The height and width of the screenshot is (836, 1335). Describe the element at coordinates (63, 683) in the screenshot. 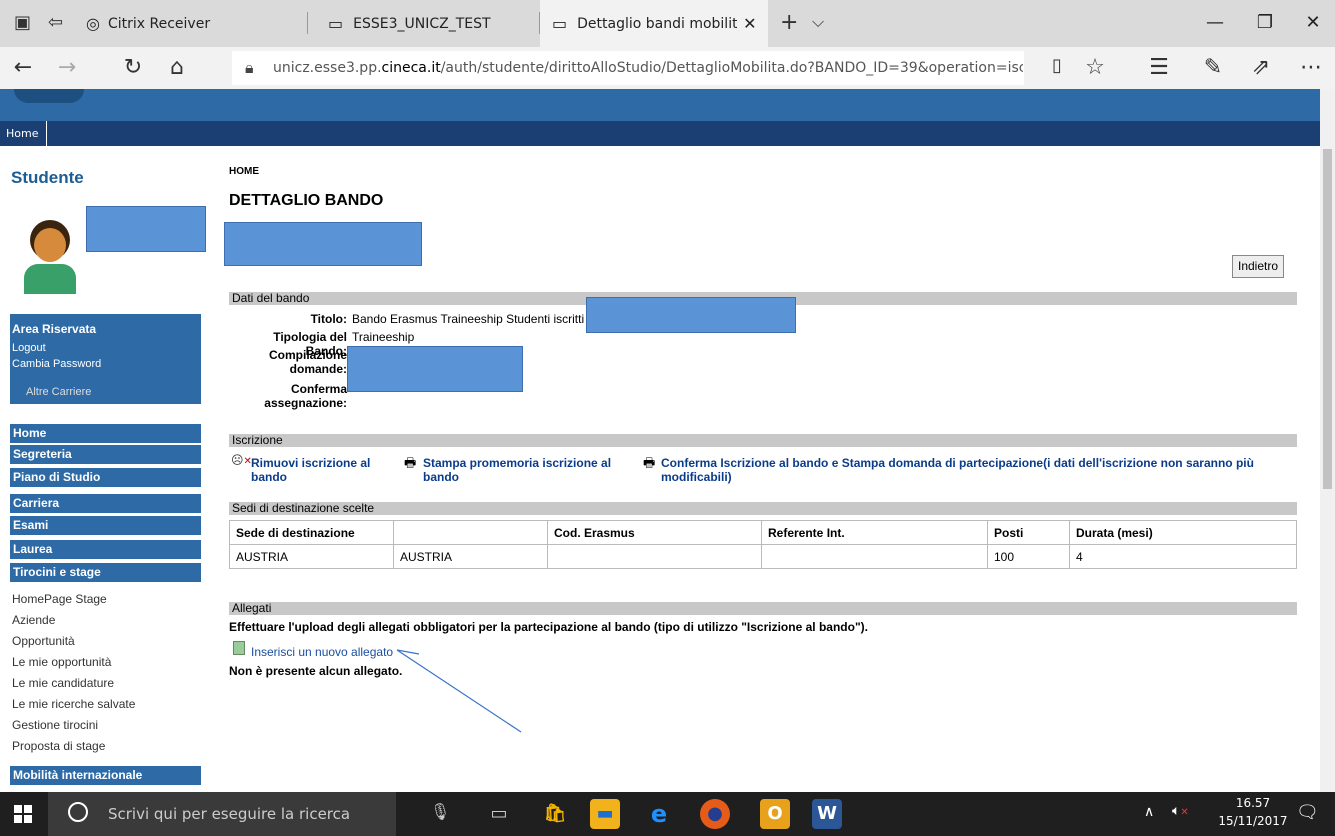

I see `submenu-candidature: Le mie candidature` at that location.